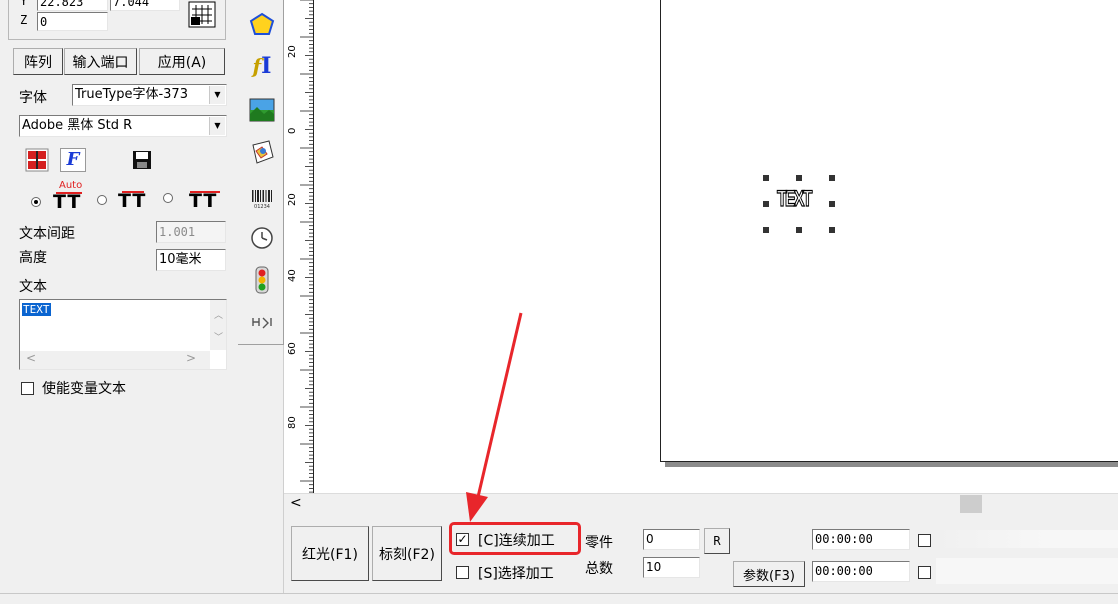  I want to click on text-label: 文本, so click(33, 287).